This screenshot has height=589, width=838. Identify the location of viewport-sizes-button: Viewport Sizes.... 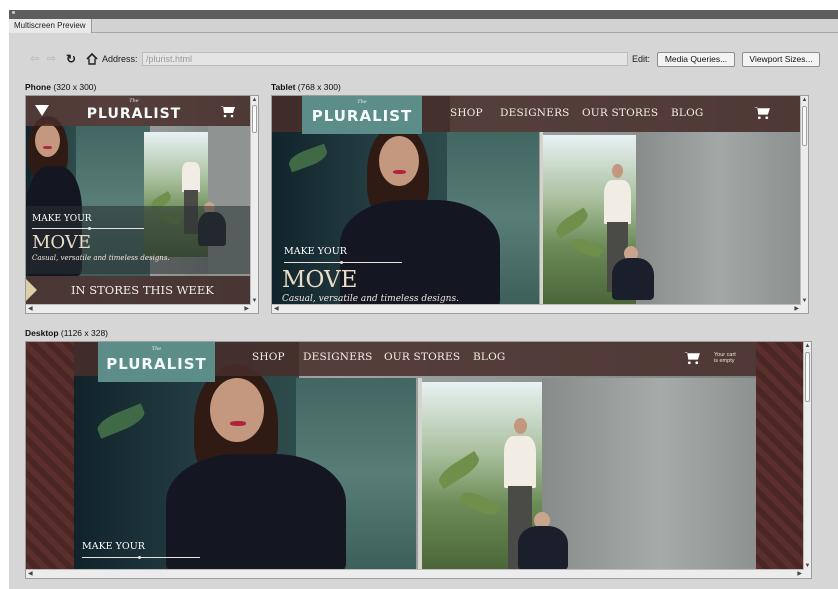
(781, 59).